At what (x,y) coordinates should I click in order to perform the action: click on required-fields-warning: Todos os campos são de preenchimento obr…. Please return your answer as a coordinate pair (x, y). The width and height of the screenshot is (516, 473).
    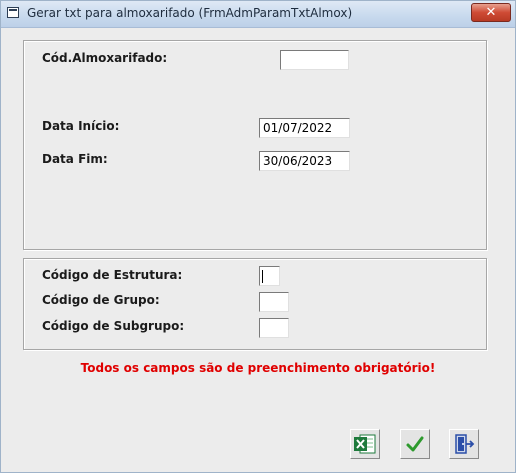
    Looking at the image, I should click on (258, 368).